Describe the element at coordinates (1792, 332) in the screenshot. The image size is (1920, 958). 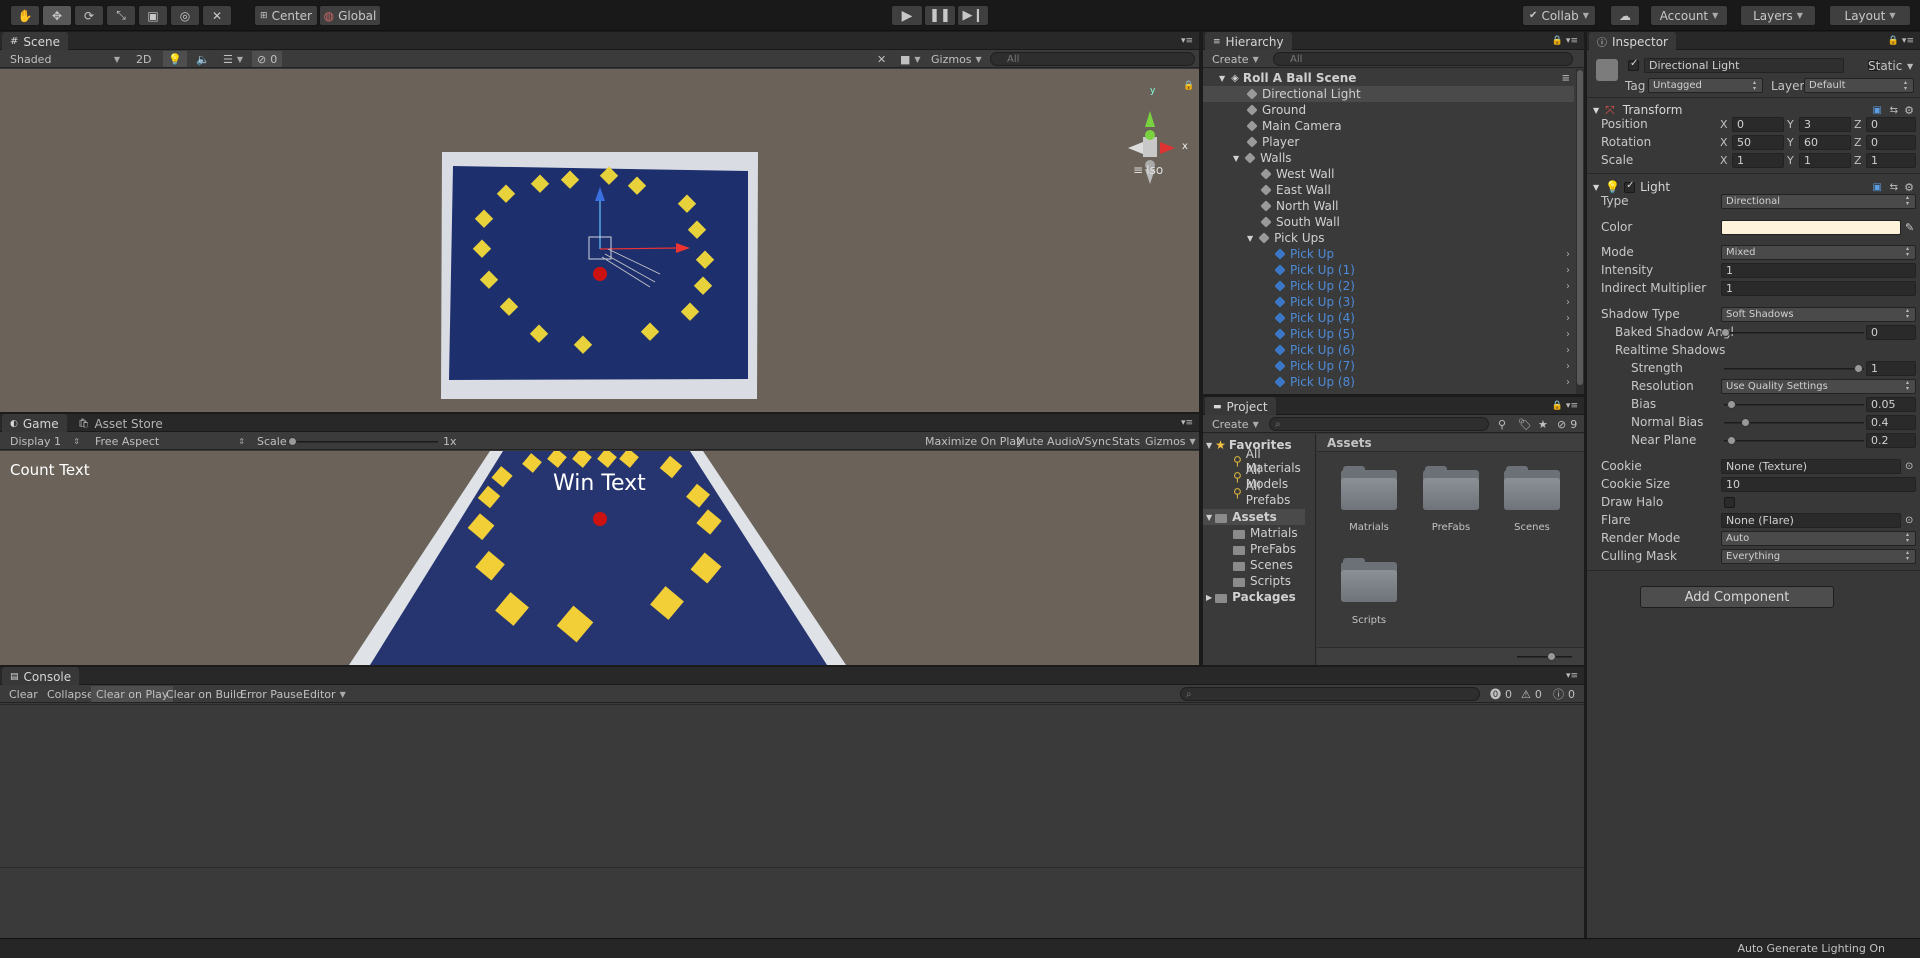
I see `baked-angle-slider` at that location.